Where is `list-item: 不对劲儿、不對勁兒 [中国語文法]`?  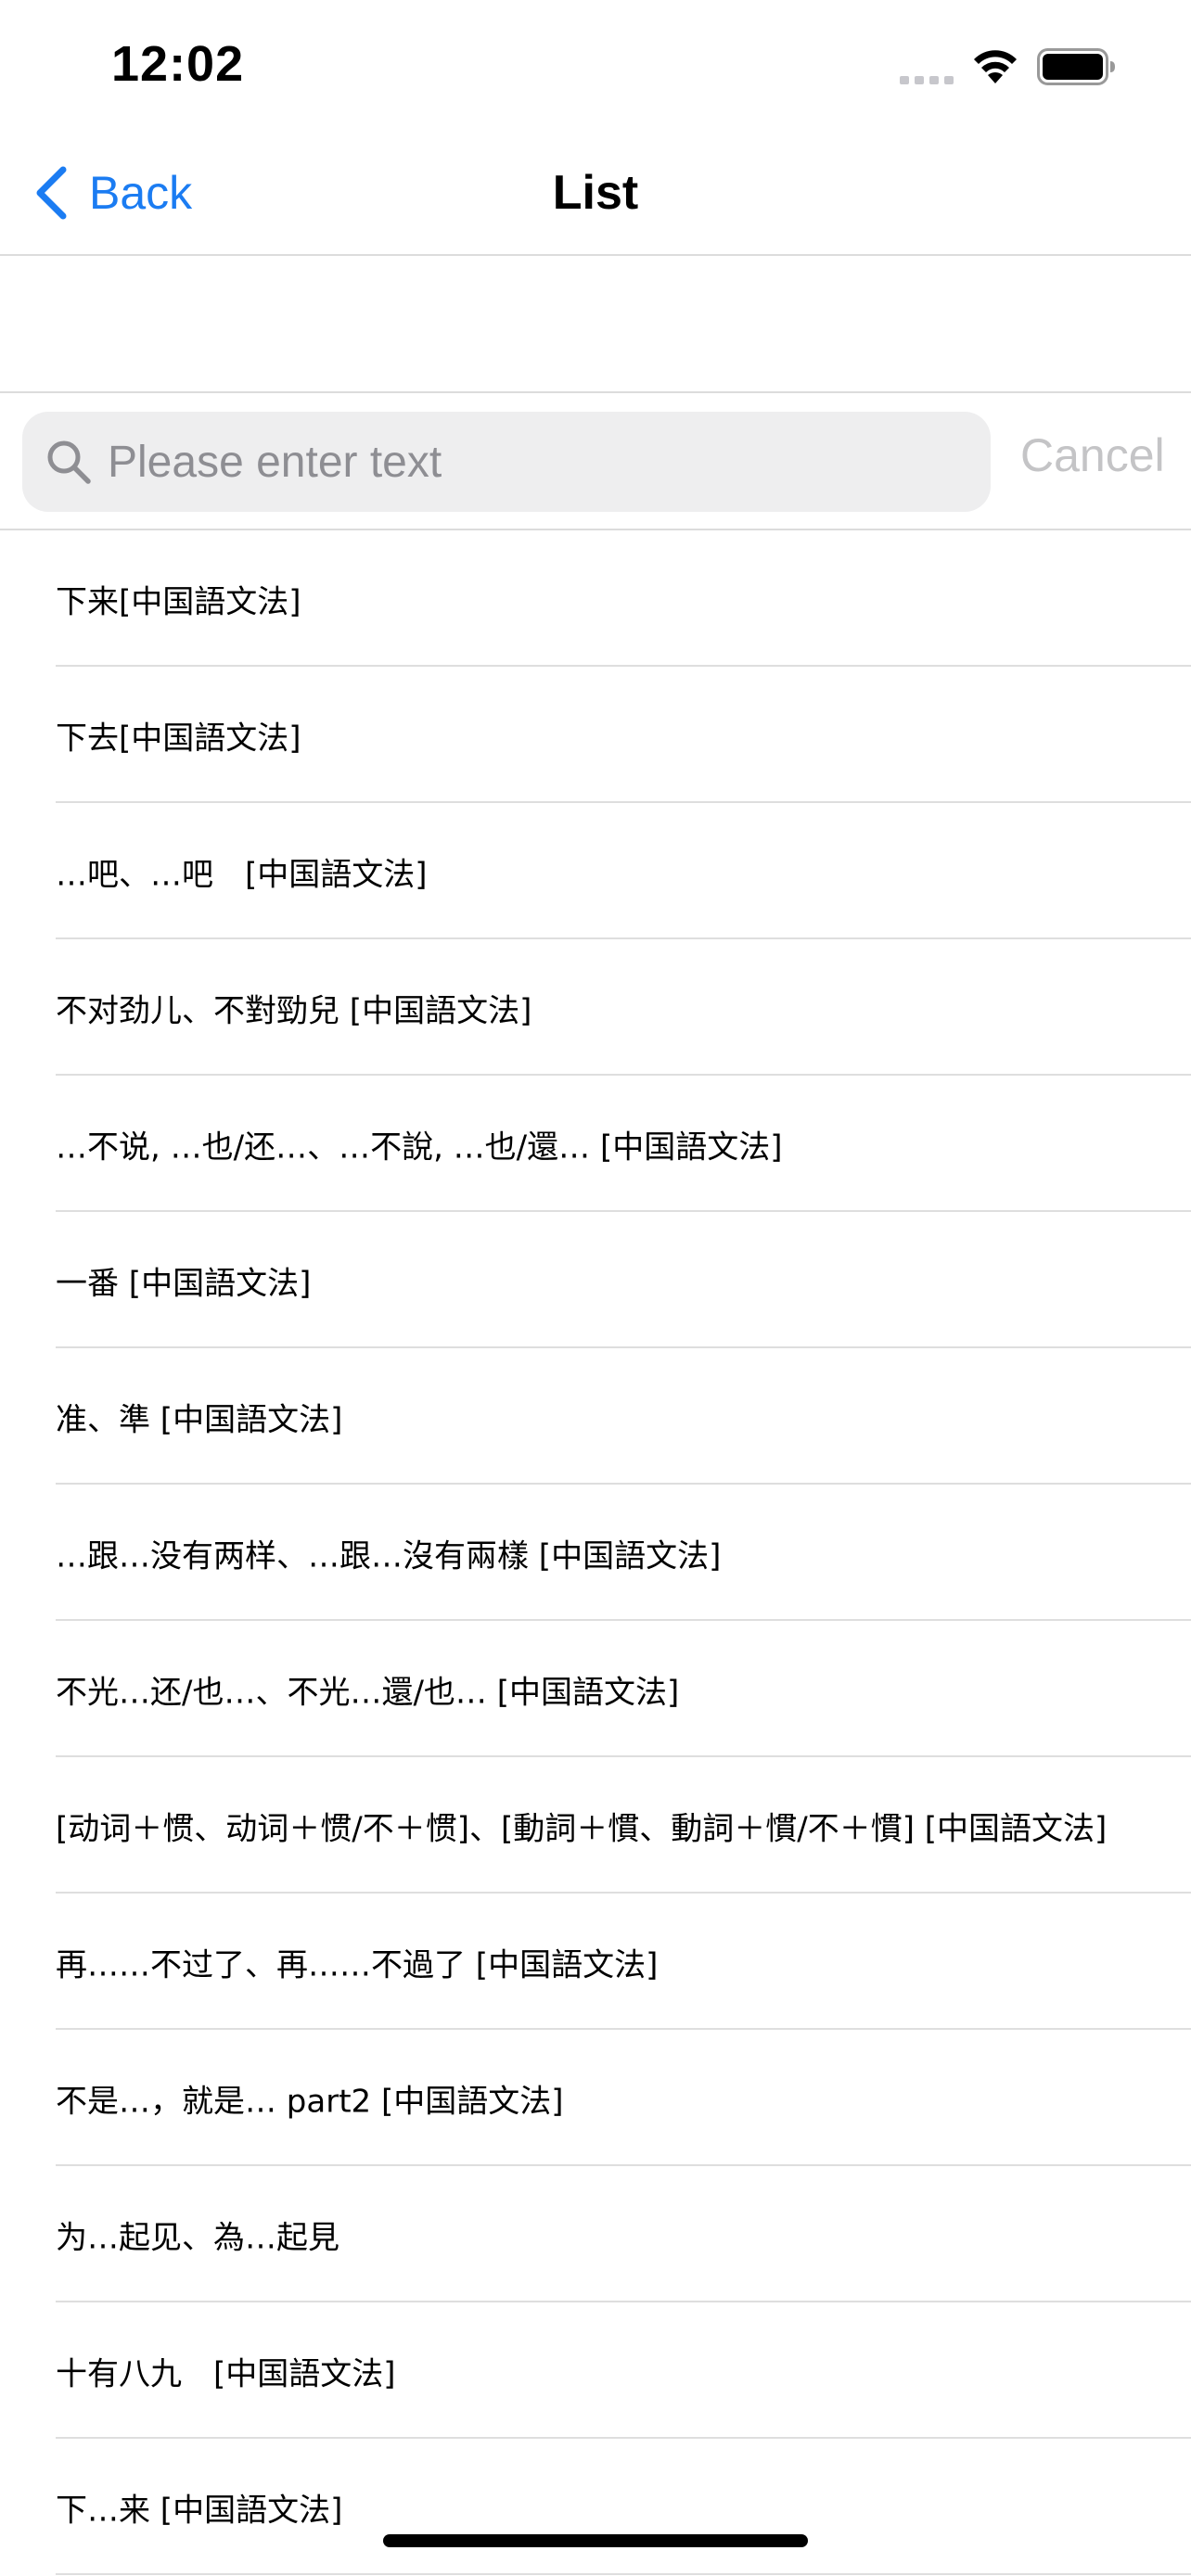
list-item: 不对劲儿、不對勁兒 [中国語文法] is located at coordinates (595, 1008).